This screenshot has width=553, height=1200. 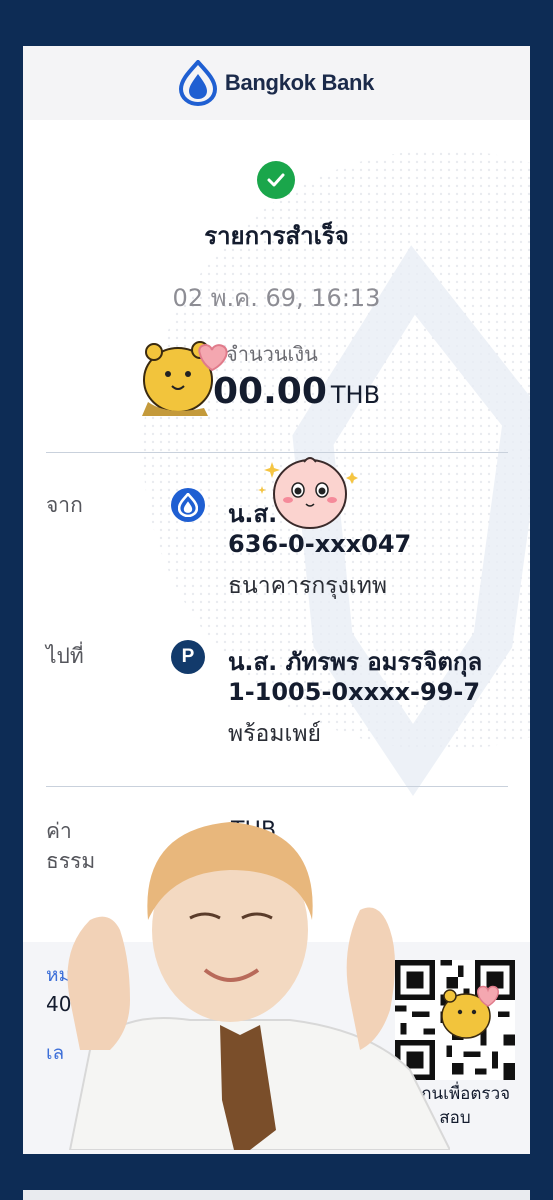 What do you see at coordinates (355, 395) in the screenshot?
I see `amount-currency: THB` at bounding box center [355, 395].